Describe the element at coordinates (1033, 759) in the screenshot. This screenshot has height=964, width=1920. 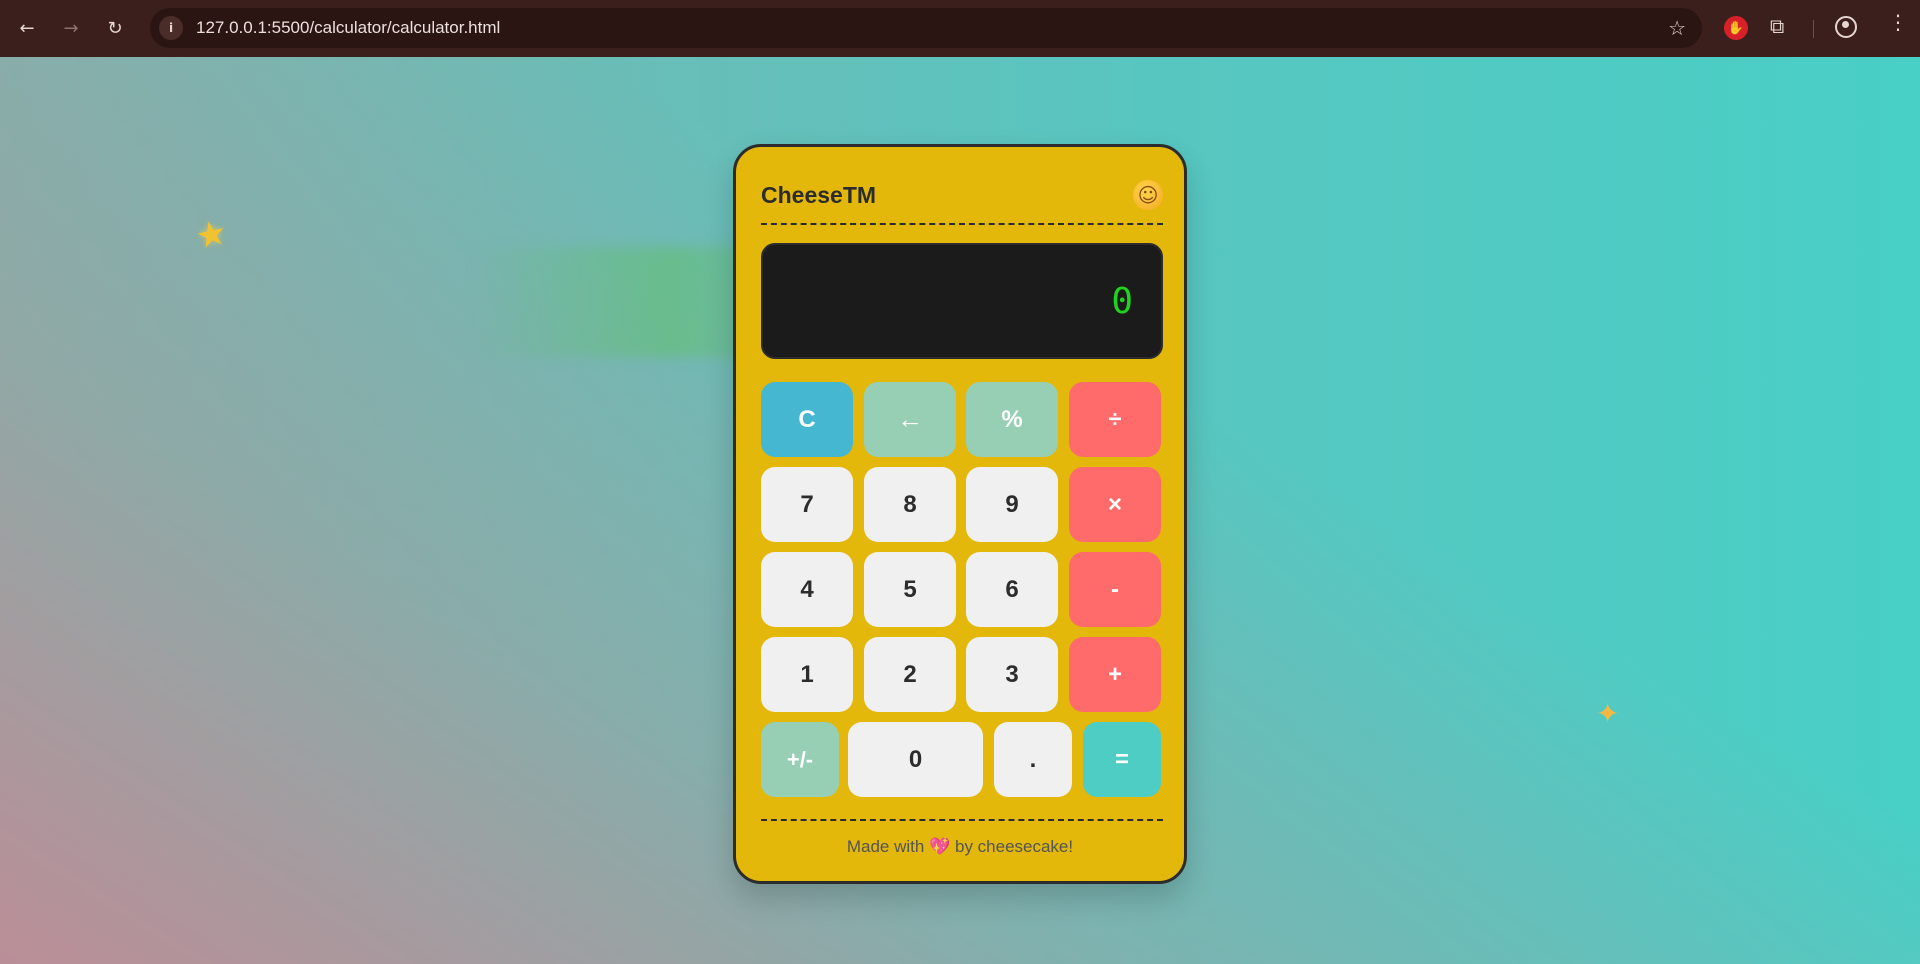
I see `decimal-button: .` at that location.